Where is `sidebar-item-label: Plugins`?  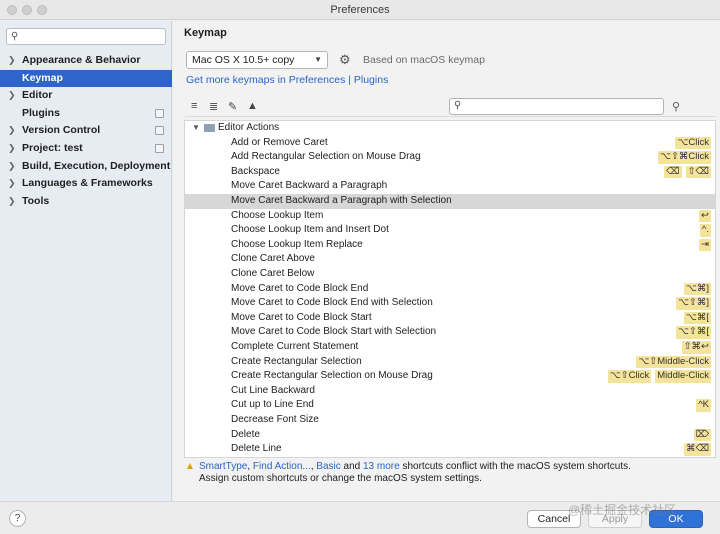 sidebar-item-label: Plugins is located at coordinates (41, 112).